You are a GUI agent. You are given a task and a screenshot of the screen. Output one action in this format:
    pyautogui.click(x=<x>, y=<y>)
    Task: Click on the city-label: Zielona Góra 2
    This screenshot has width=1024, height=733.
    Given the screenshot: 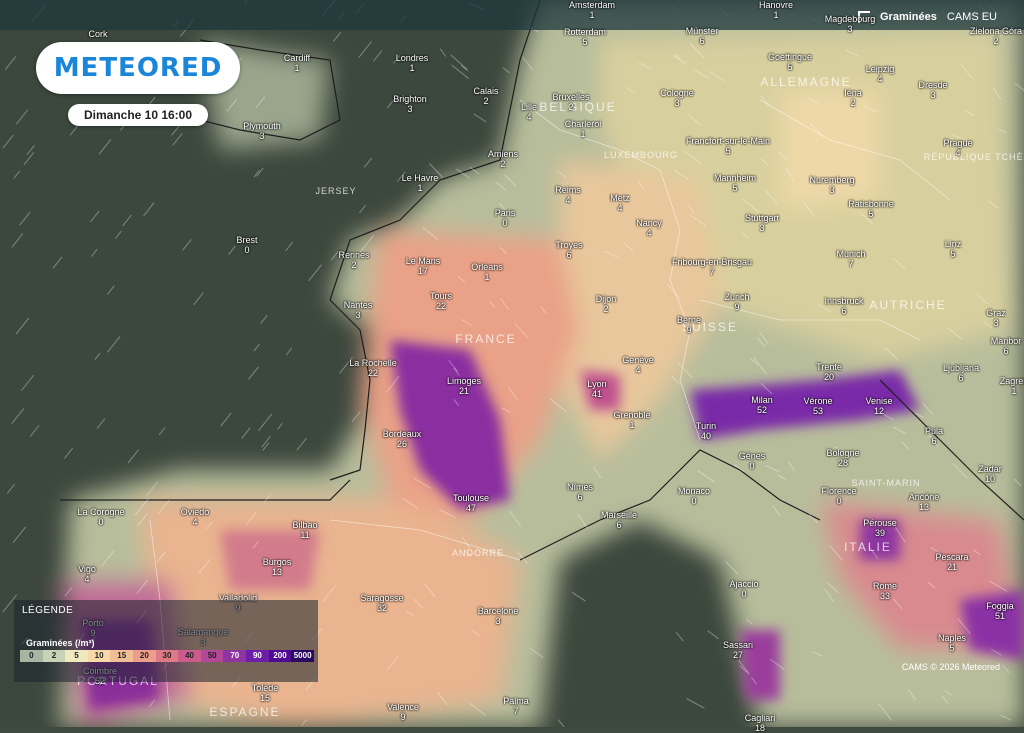 What is the action you would take?
    pyautogui.click(x=996, y=36)
    